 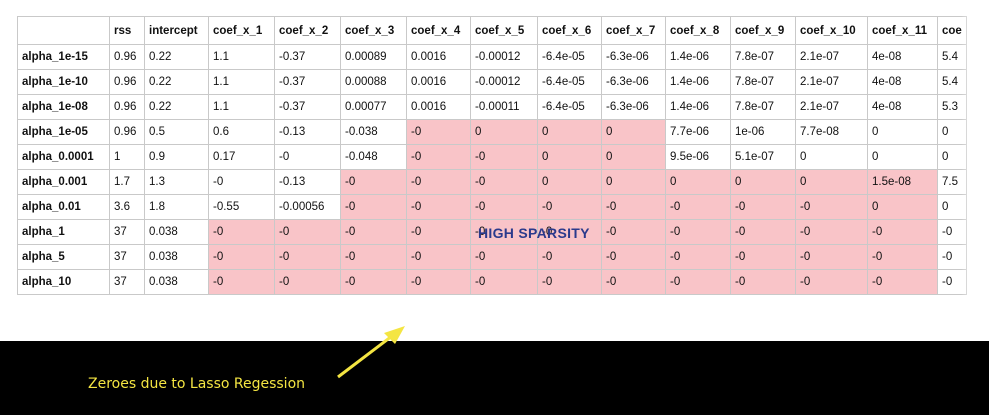 I want to click on arrow-icon, so click(x=371, y=352).